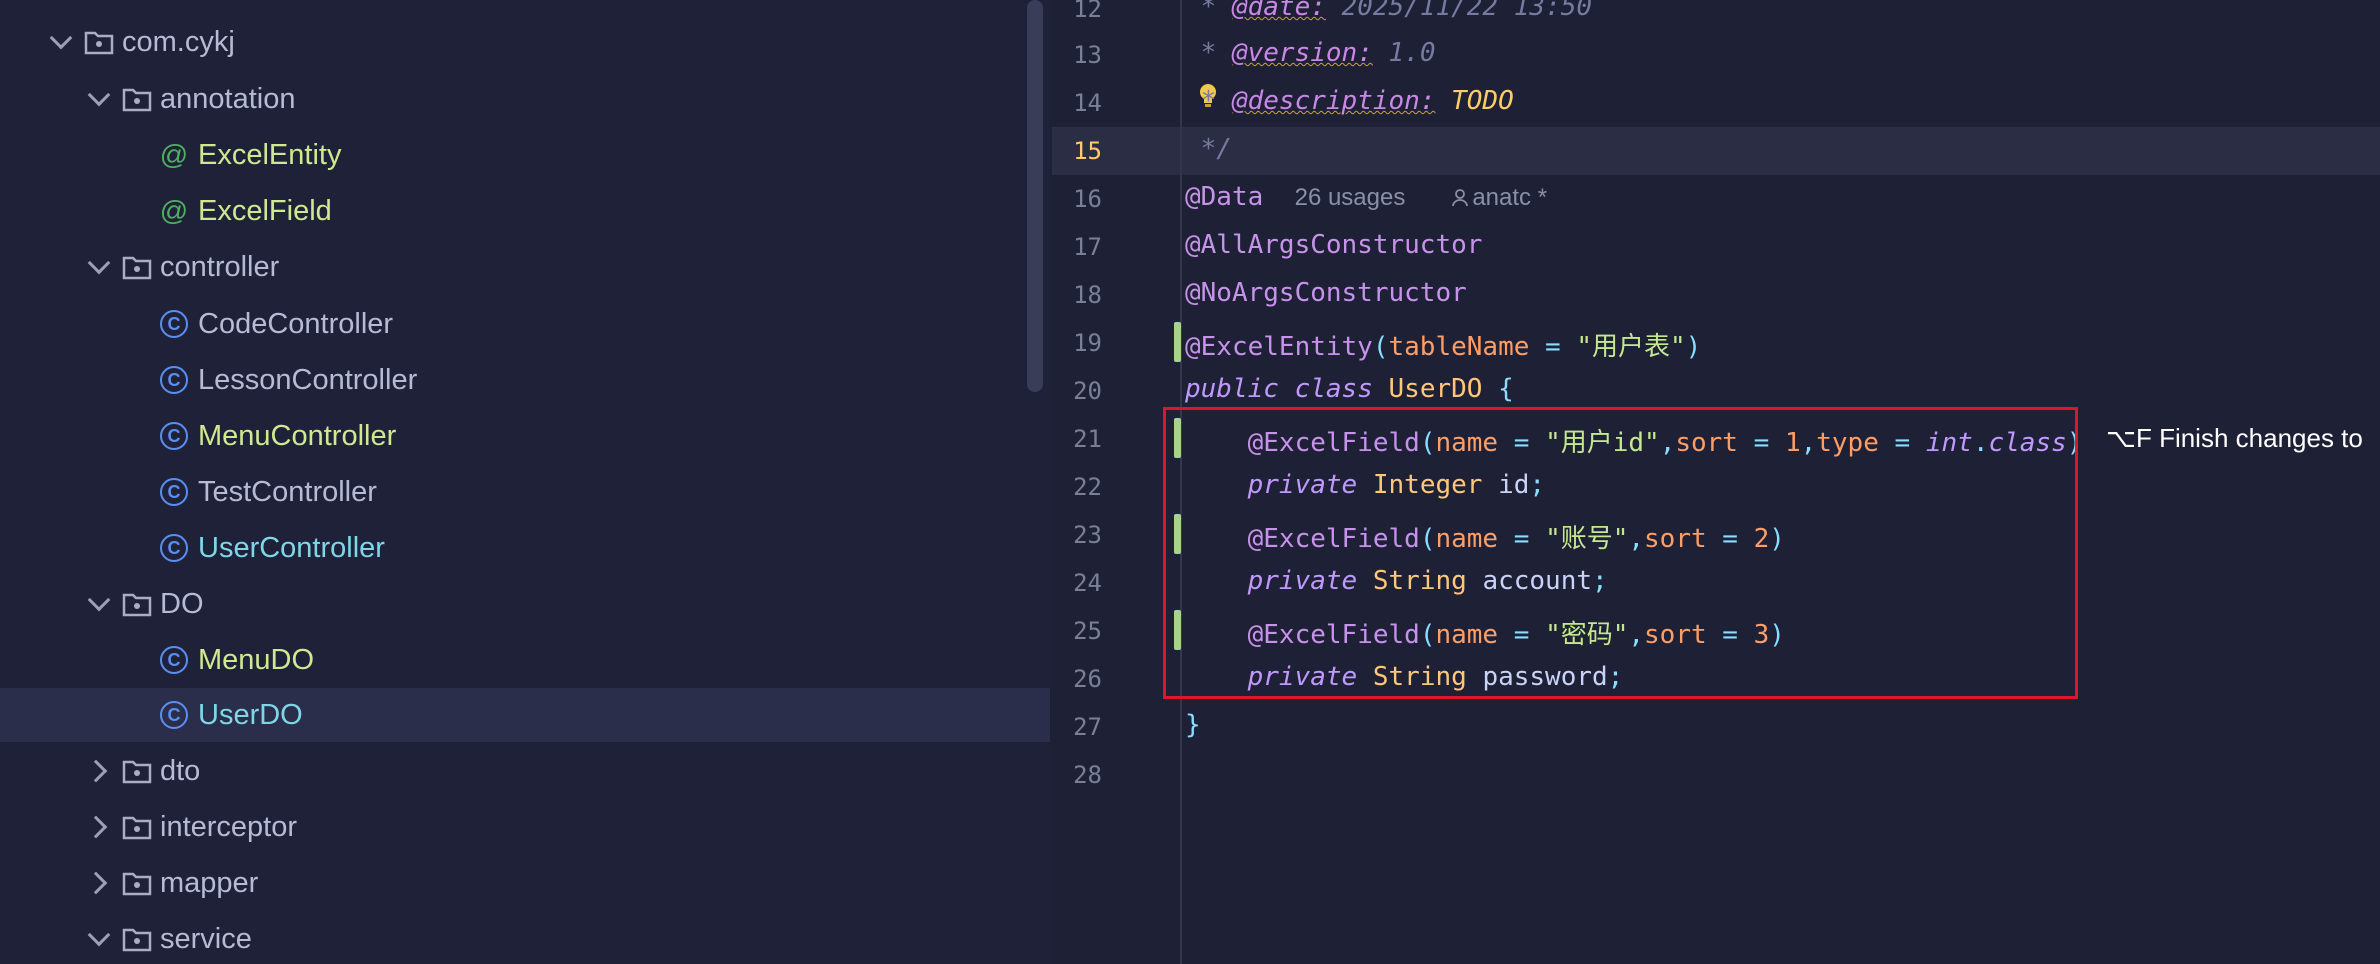  Describe the element at coordinates (1716, 151) in the screenshot. I see `current-line-highlight` at that location.